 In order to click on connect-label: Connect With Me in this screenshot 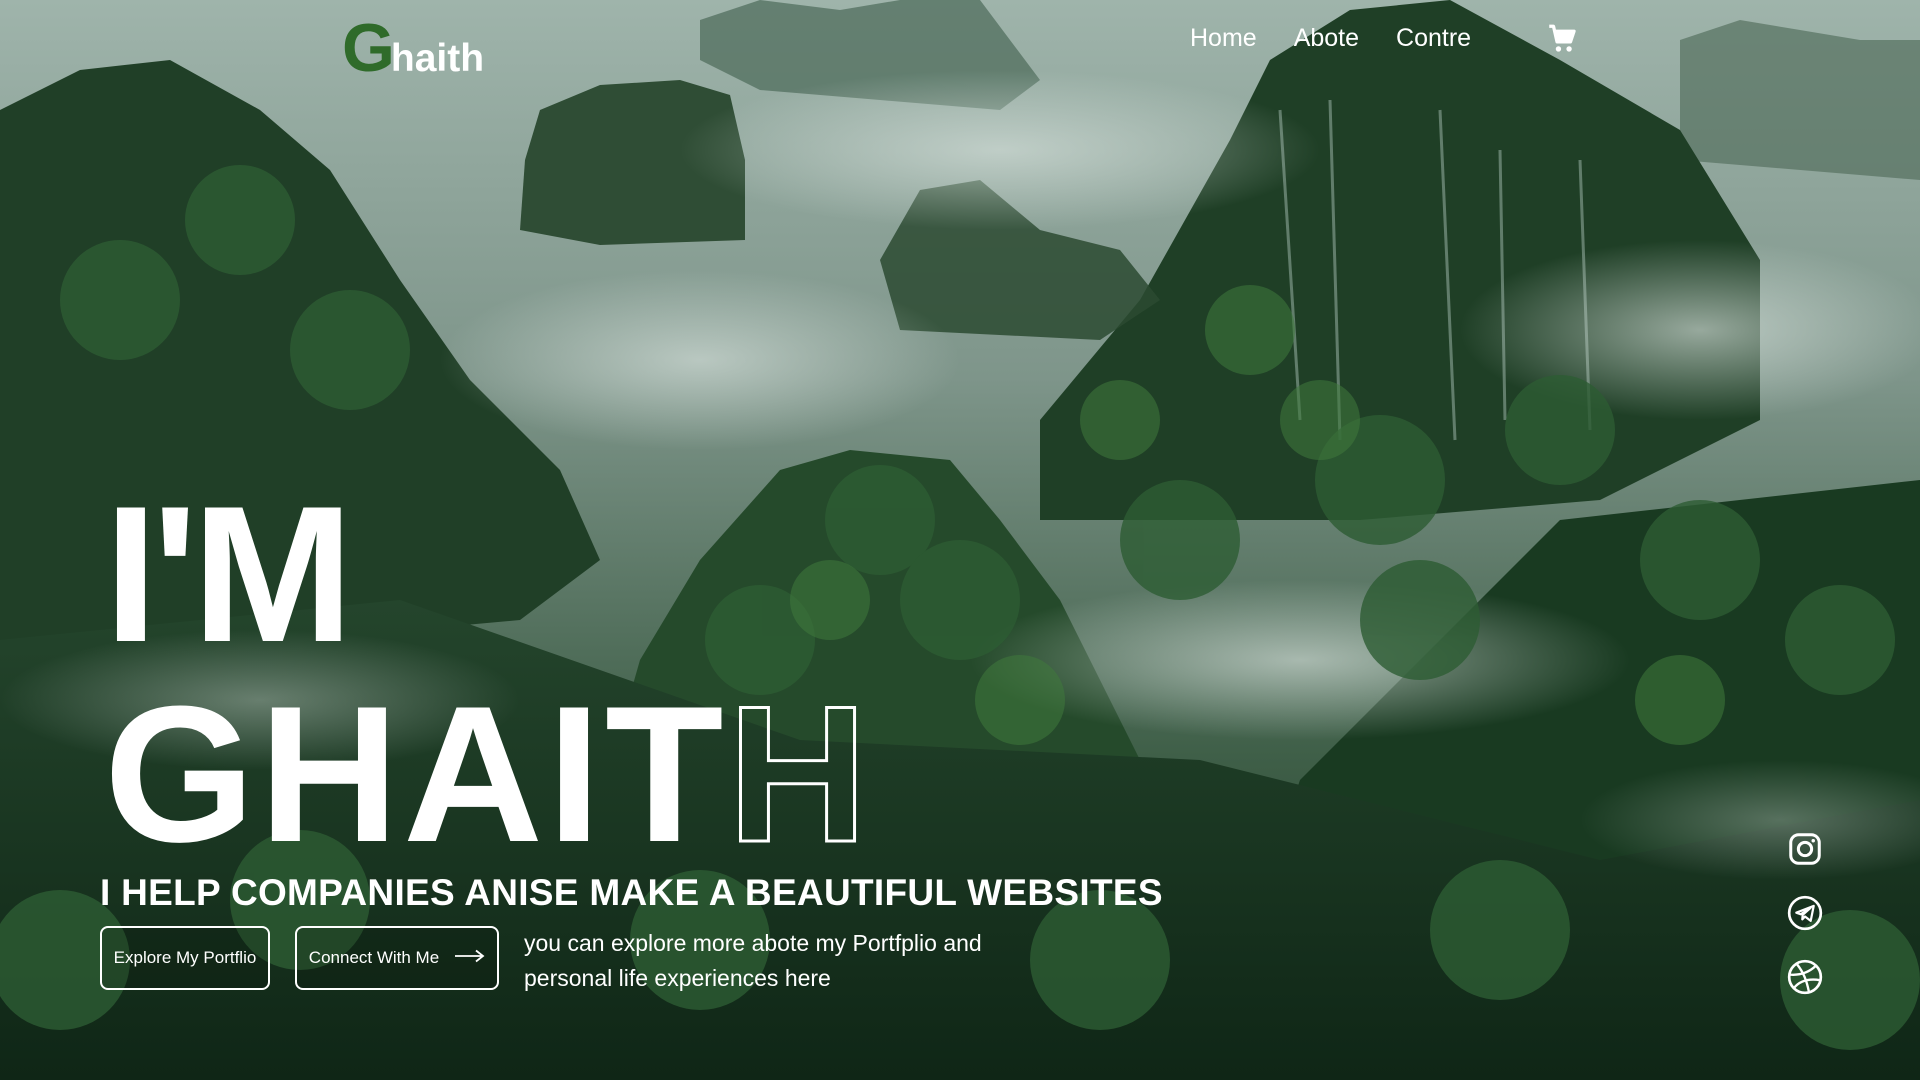, I will do `click(374, 957)`.